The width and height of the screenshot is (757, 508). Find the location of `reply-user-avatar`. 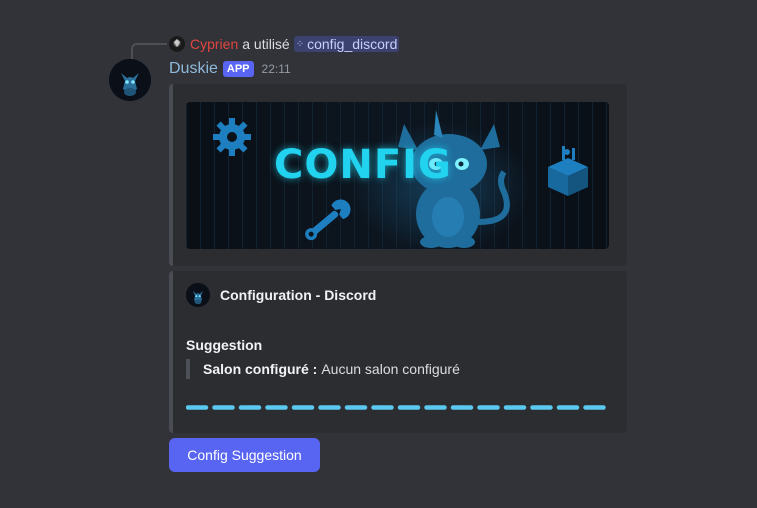

reply-user-avatar is located at coordinates (177, 44).